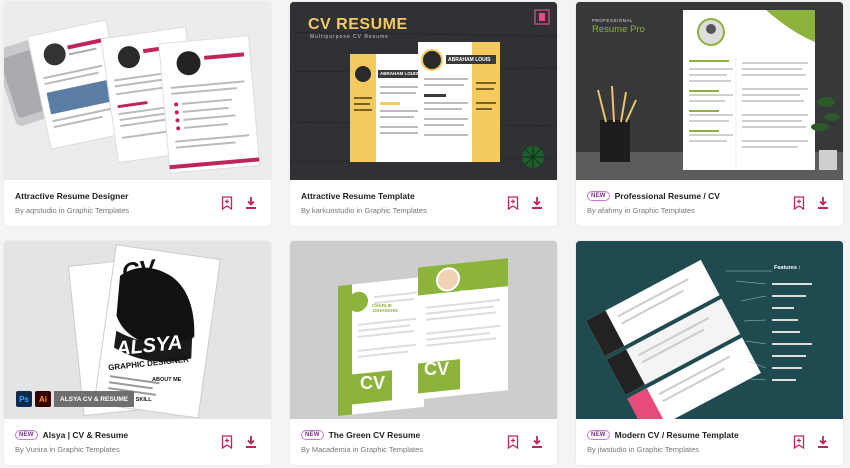 This screenshot has height=468, width=850. What do you see at coordinates (137, 91) in the screenshot?
I see `item-thumbnail` at bounding box center [137, 91].